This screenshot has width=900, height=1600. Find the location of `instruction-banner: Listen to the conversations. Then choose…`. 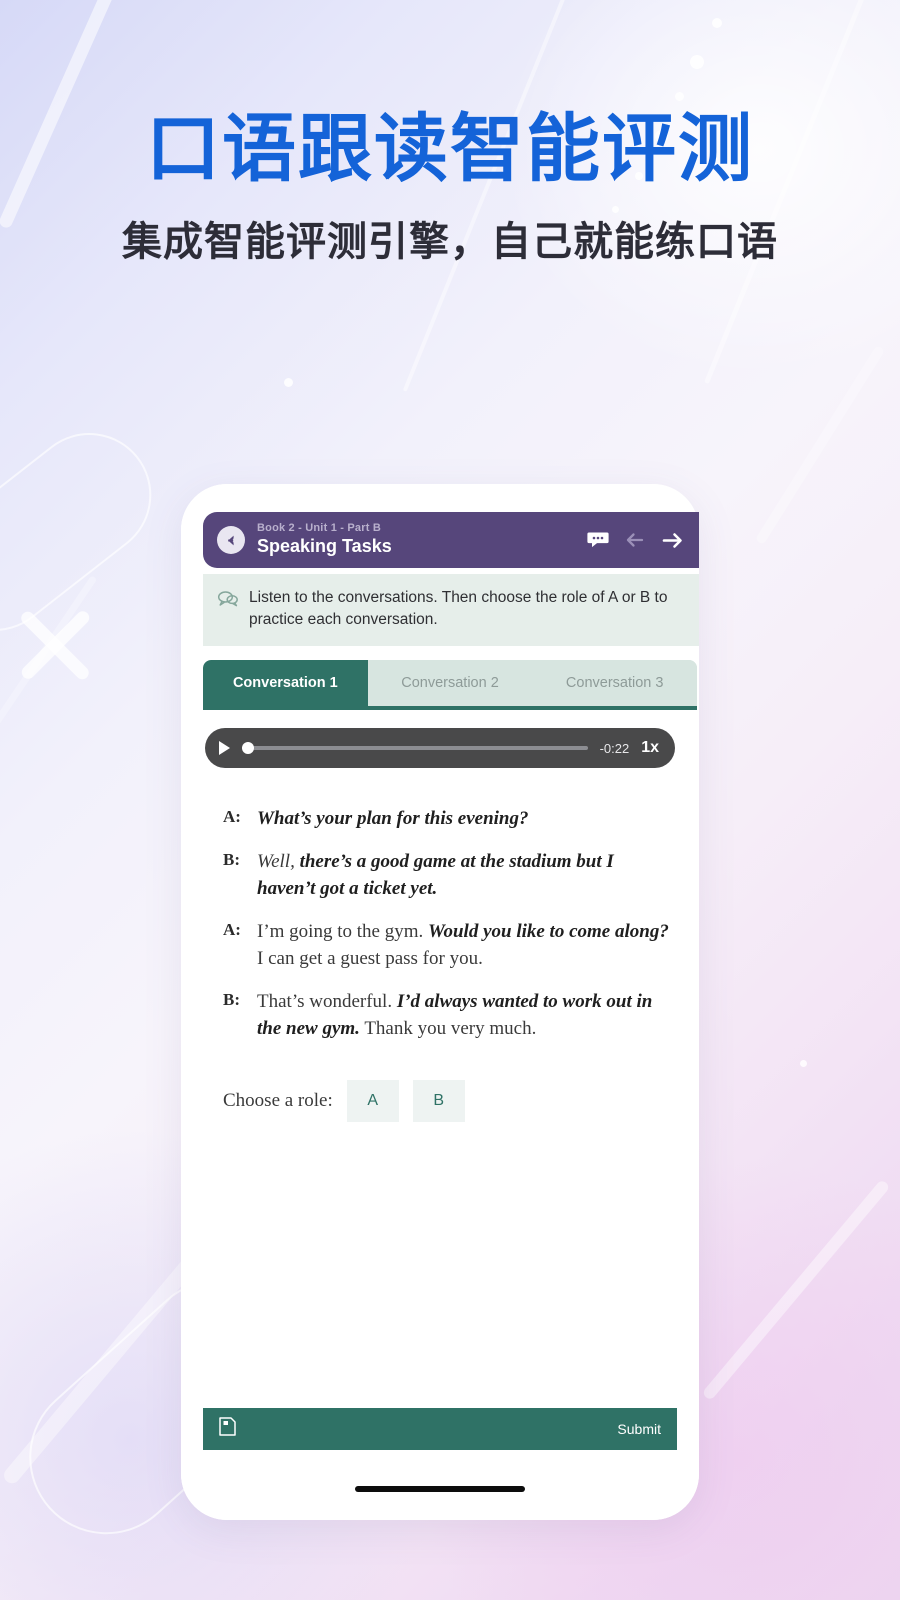

instruction-banner: Listen to the conversations. Then choose… is located at coordinates (451, 610).